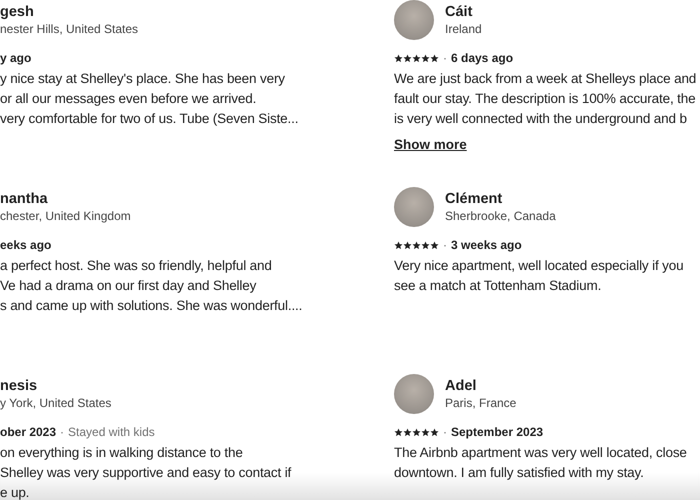 This screenshot has height=500, width=700. Describe the element at coordinates (480, 403) in the screenshot. I see `reviewer-location: Paris, France` at that location.